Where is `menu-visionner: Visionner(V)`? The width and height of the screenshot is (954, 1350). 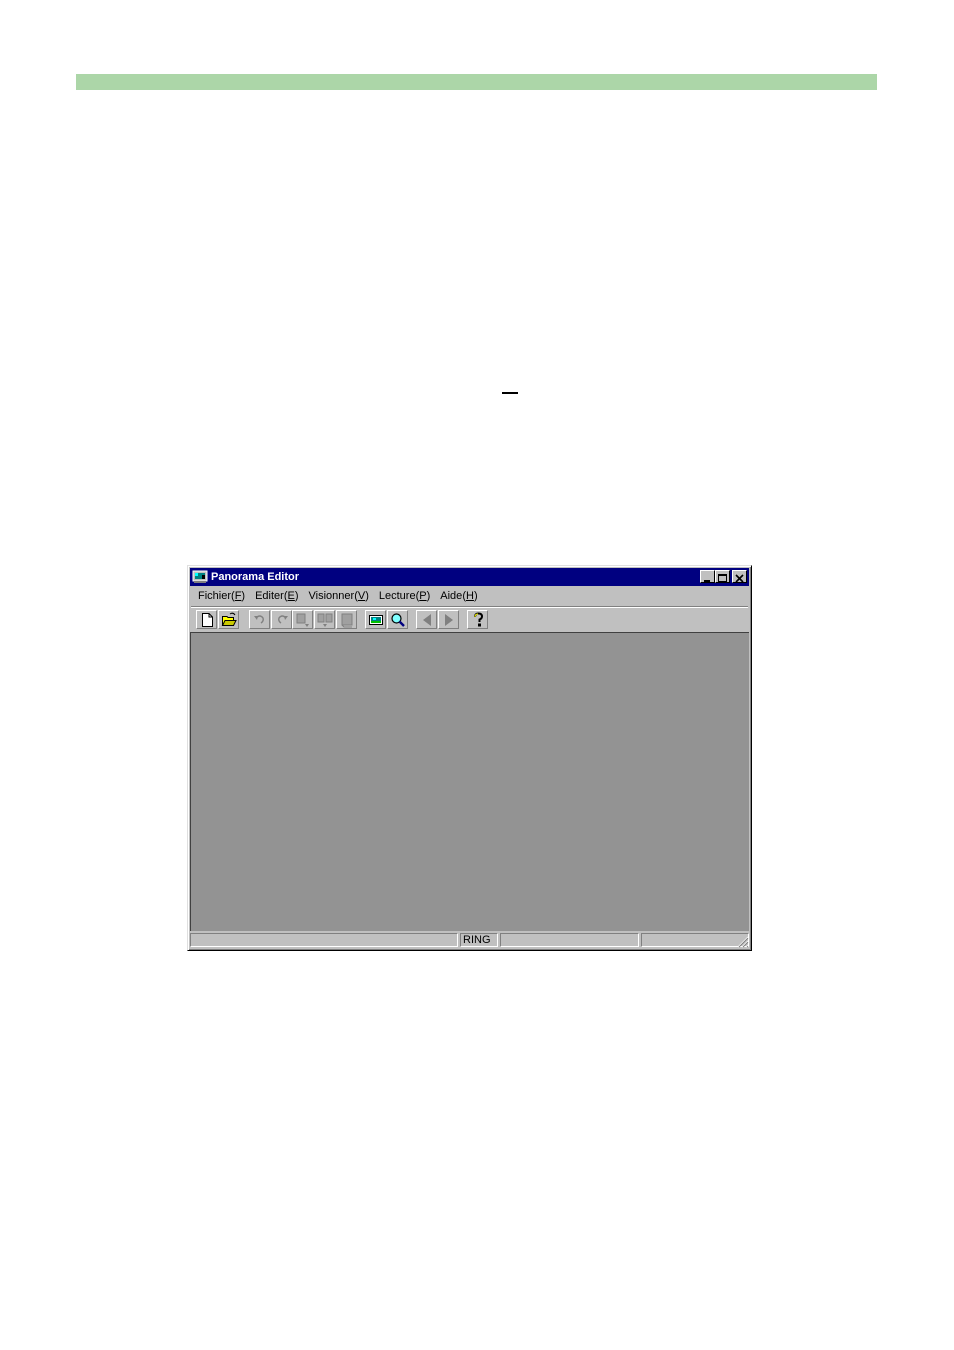
menu-visionner: Visionner(V) is located at coordinates (339, 596).